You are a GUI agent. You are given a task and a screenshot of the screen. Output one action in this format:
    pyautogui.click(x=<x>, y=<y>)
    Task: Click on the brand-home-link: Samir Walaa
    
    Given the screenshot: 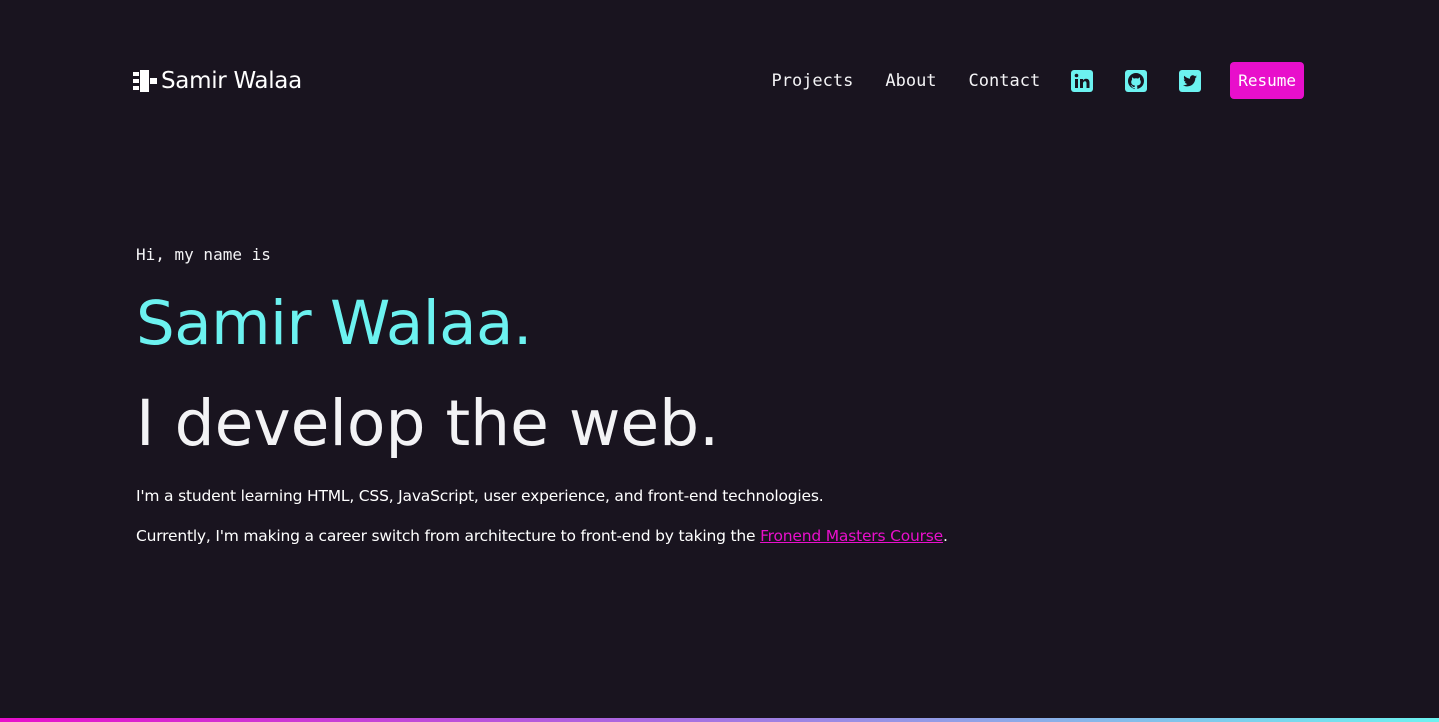 What is the action you would take?
    pyautogui.click(x=217, y=81)
    